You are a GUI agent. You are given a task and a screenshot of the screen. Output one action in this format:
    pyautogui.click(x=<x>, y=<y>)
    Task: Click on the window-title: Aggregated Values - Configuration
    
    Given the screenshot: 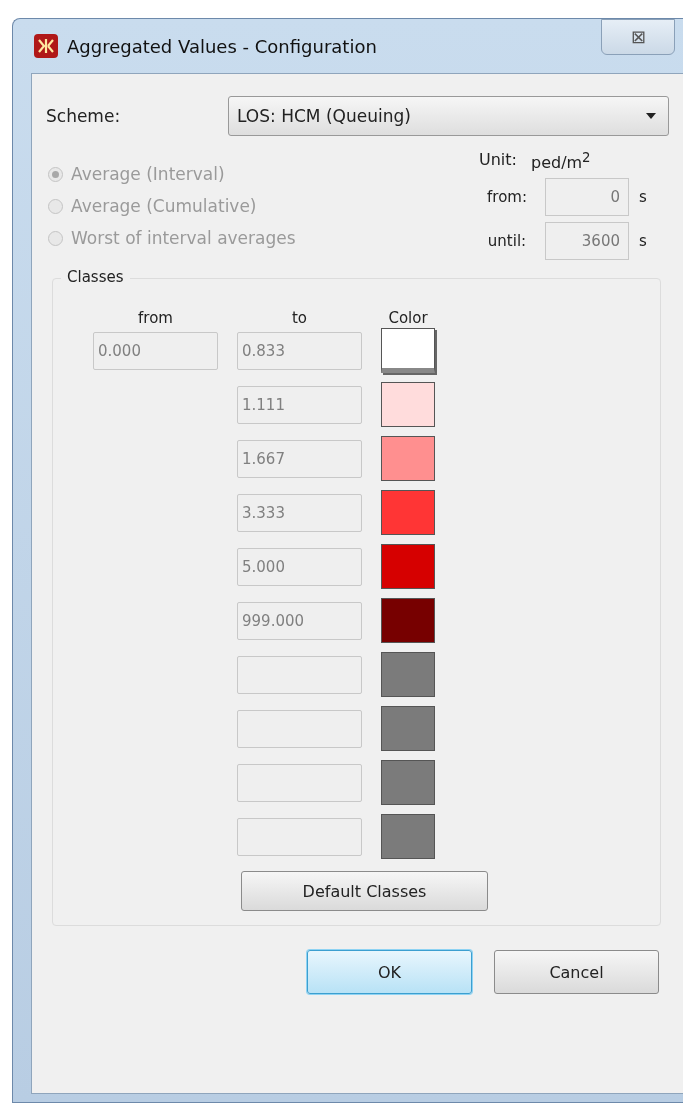 What is the action you would take?
    pyautogui.click(x=222, y=46)
    